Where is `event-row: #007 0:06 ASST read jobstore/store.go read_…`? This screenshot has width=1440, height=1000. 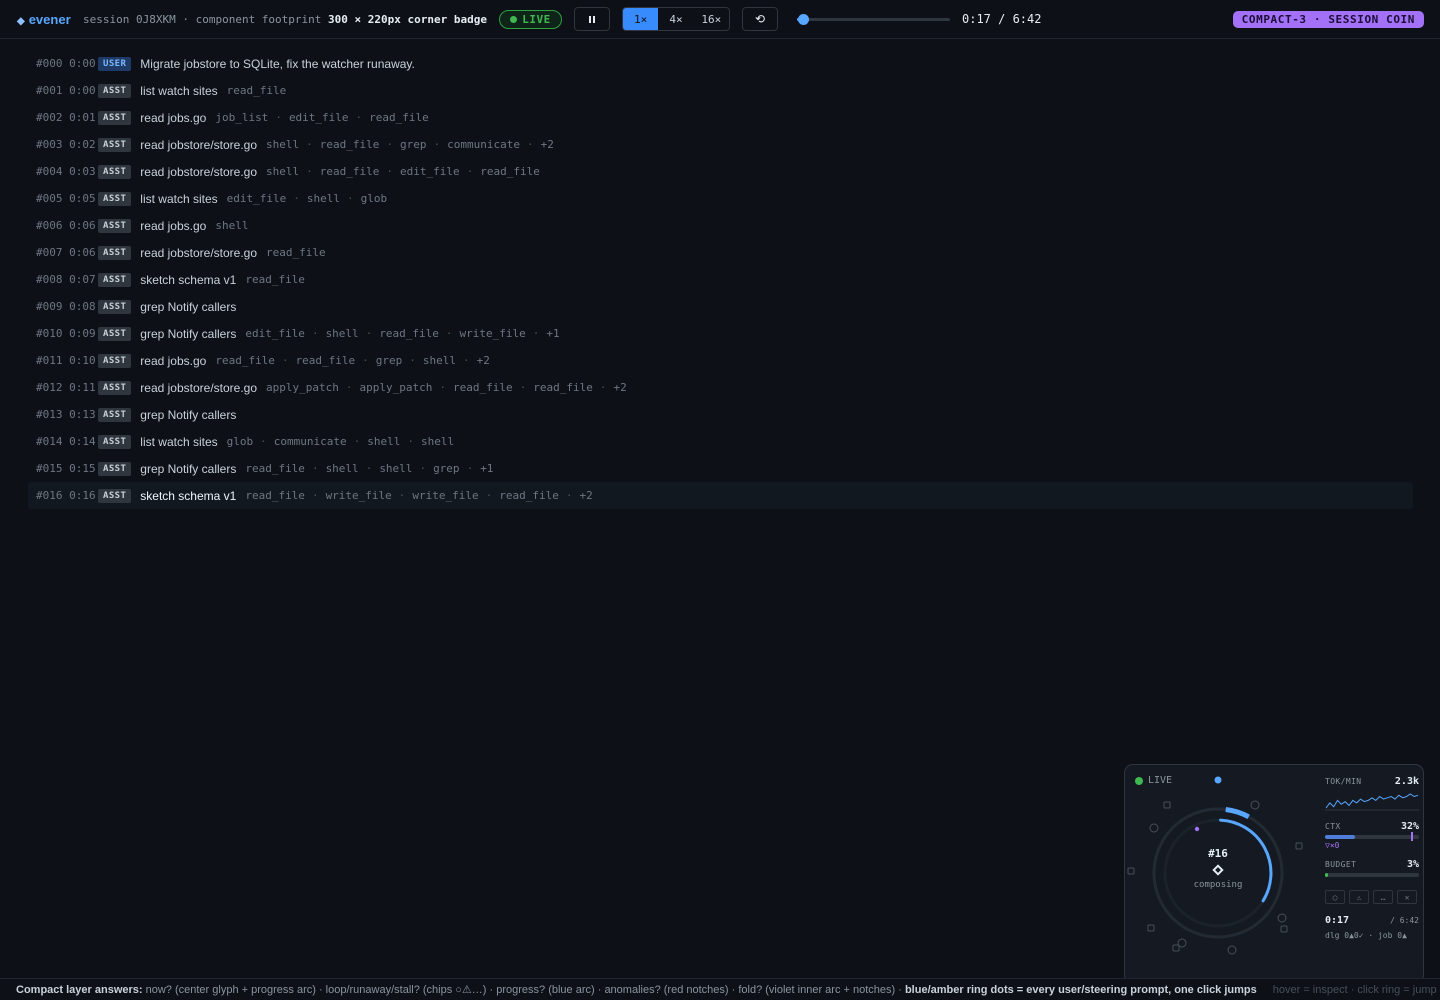 event-row: #007 0:06 ASST read jobstore/store.go read_… is located at coordinates (720, 252).